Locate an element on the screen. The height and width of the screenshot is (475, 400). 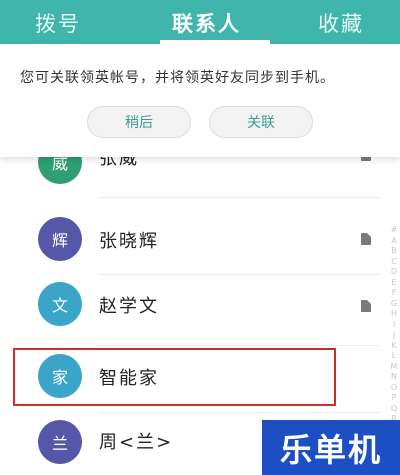
index-letter: F is located at coordinates (394, 293).